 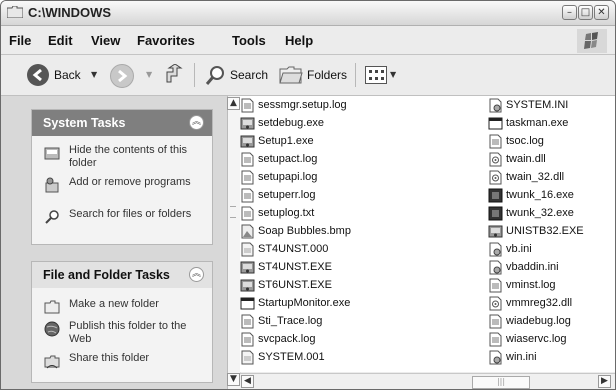 What do you see at coordinates (551, 124) in the screenshot?
I see `file-item: taskman.exe` at bounding box center [551, 124].